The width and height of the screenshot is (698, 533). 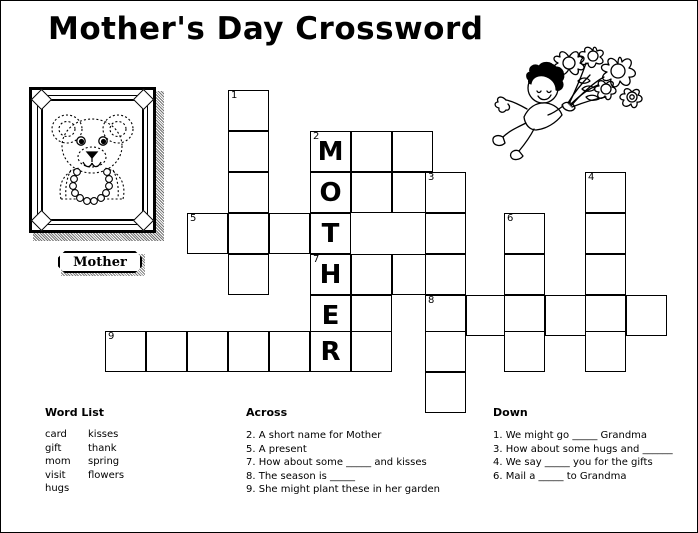 What do you see at coordinates (371, 151) in the screenshot?
I see `cell-r1-c3` at bounding box center [371, 151].